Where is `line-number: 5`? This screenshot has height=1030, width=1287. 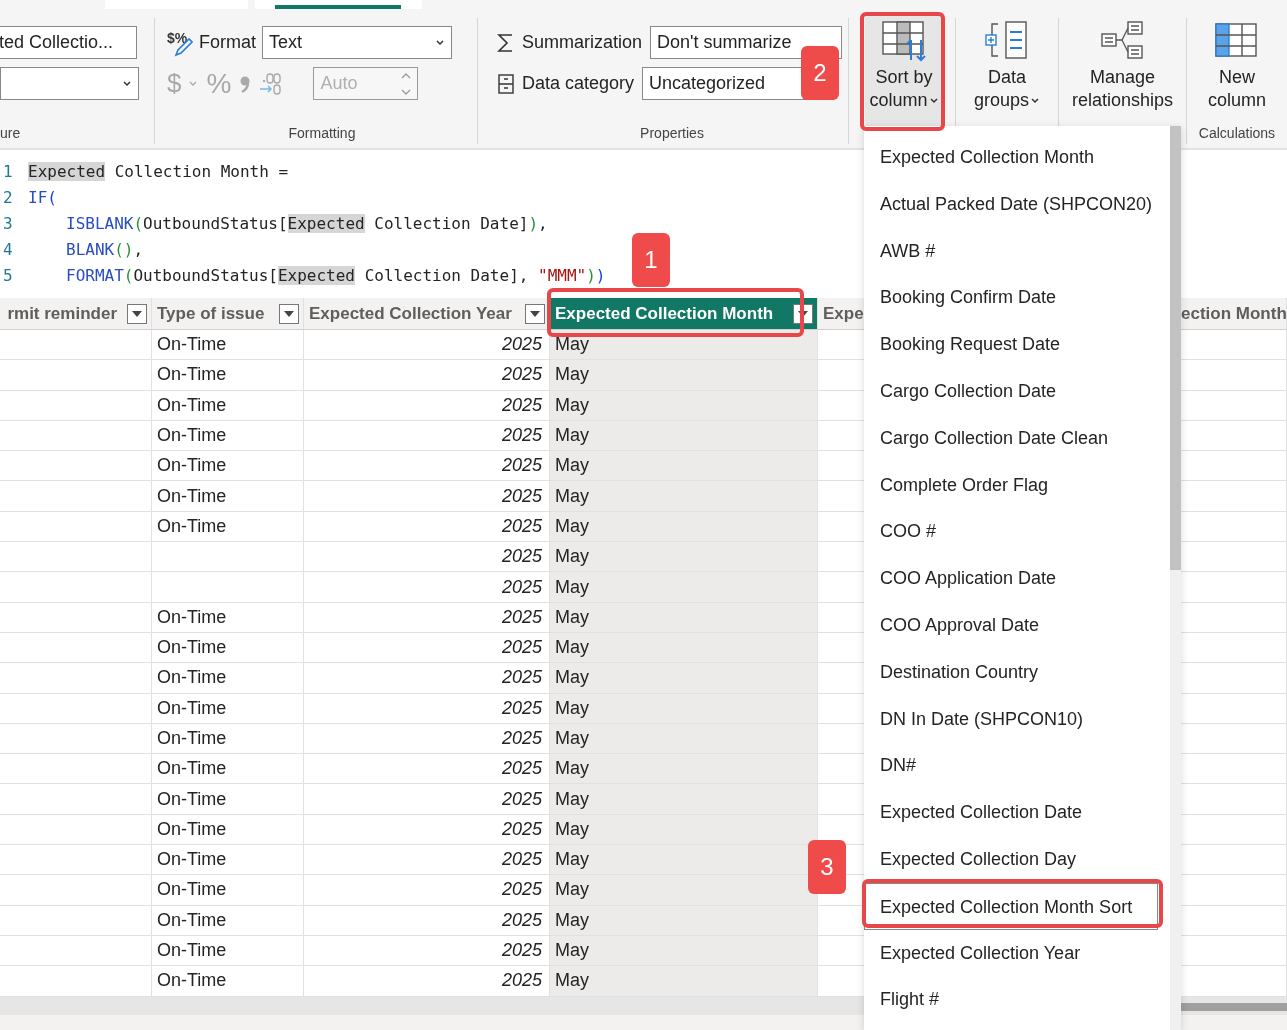
line-number: 5 is located at coordinates (8, 276).